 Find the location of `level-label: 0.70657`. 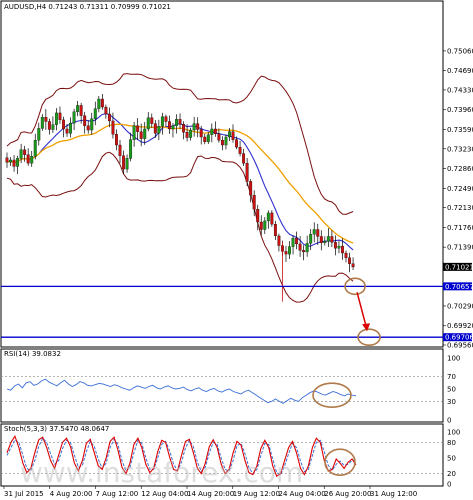

level-label: 0.70657 is located at coordinates (459, 287).